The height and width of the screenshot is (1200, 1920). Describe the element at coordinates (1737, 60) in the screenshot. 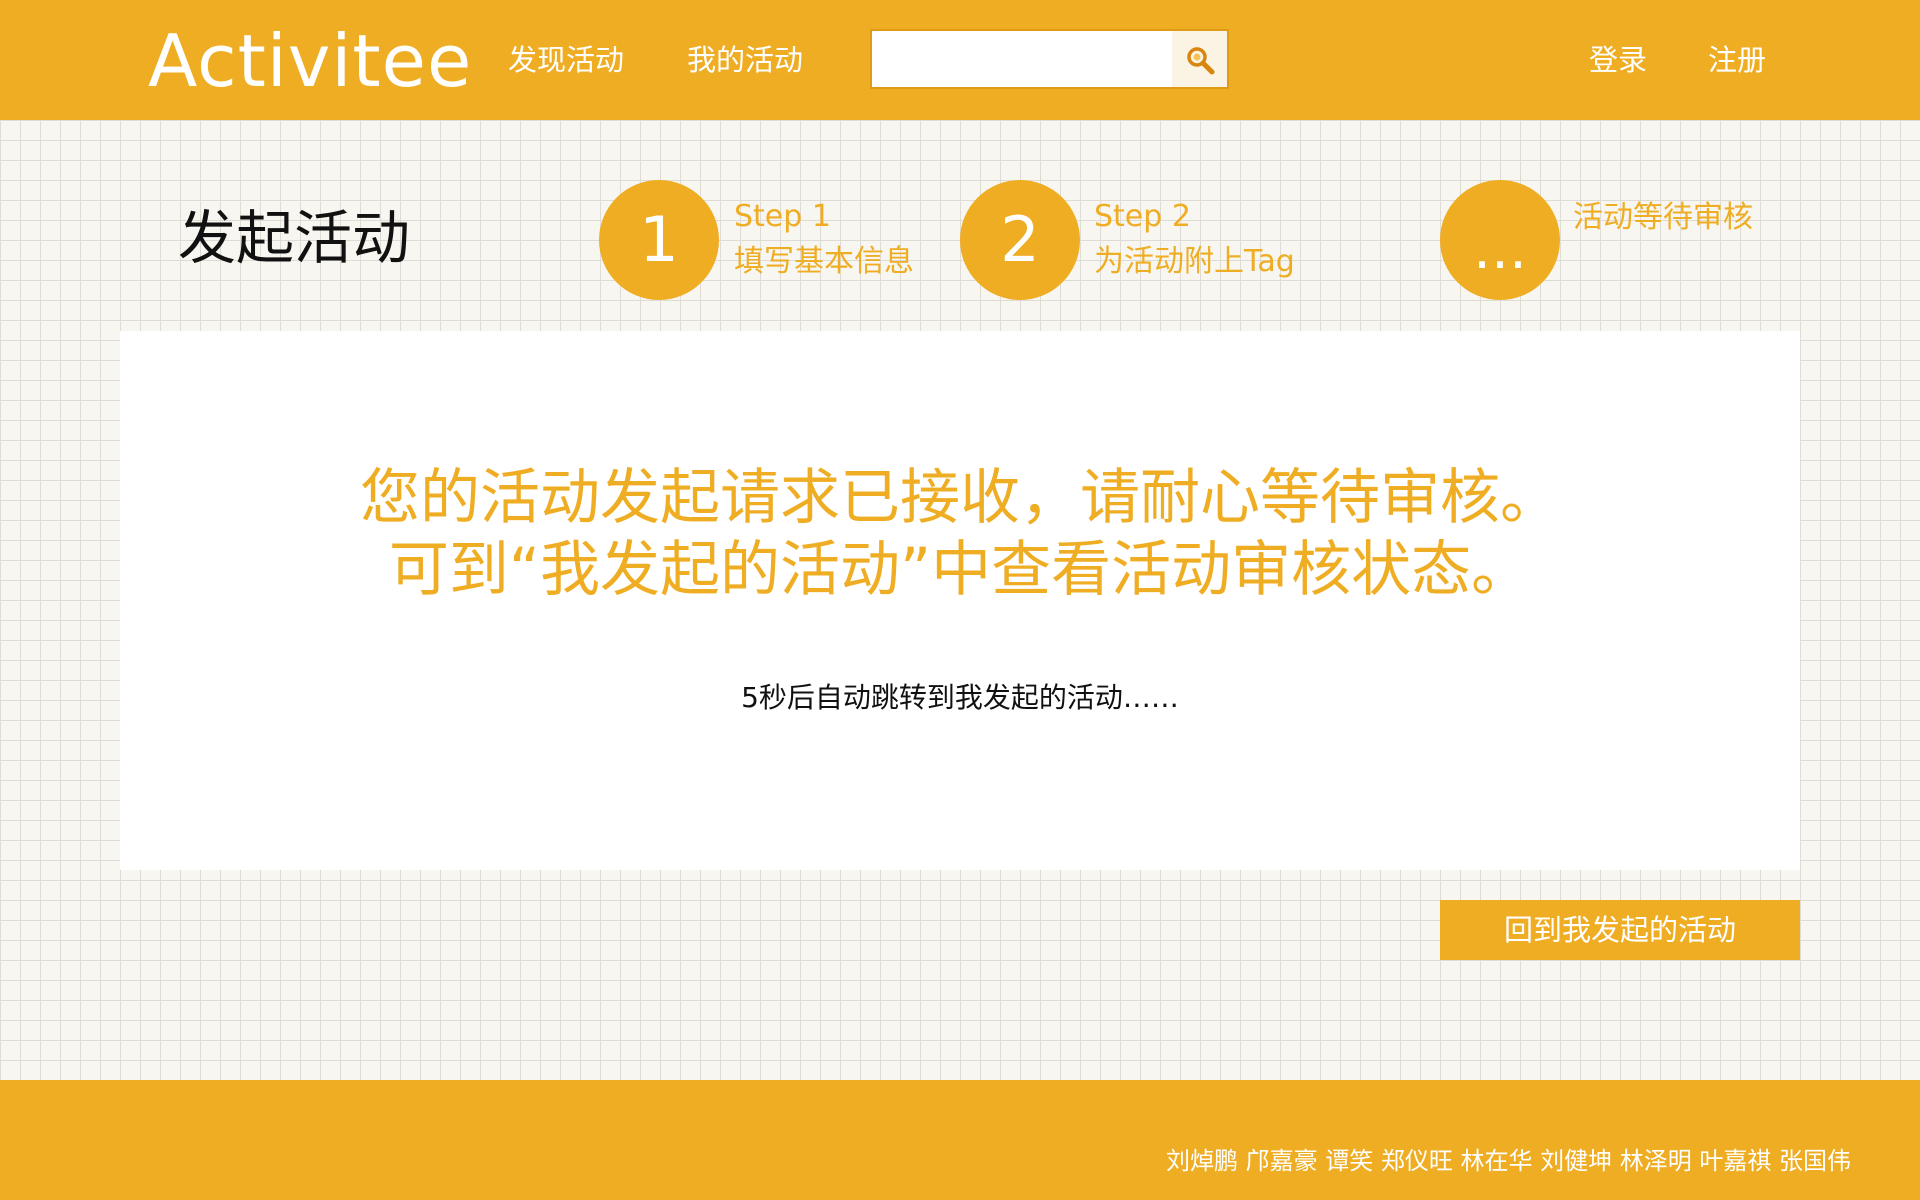

I see `register-link: 注册` at that location.